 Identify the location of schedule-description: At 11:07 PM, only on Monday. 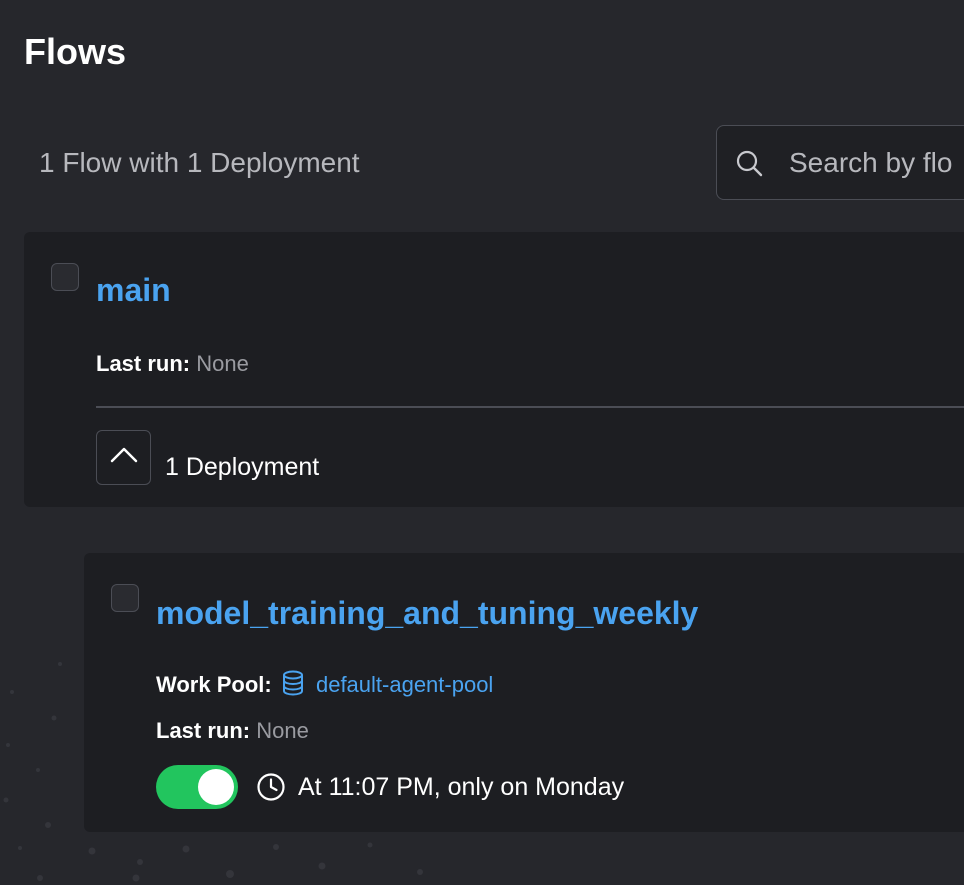
(440, 787).